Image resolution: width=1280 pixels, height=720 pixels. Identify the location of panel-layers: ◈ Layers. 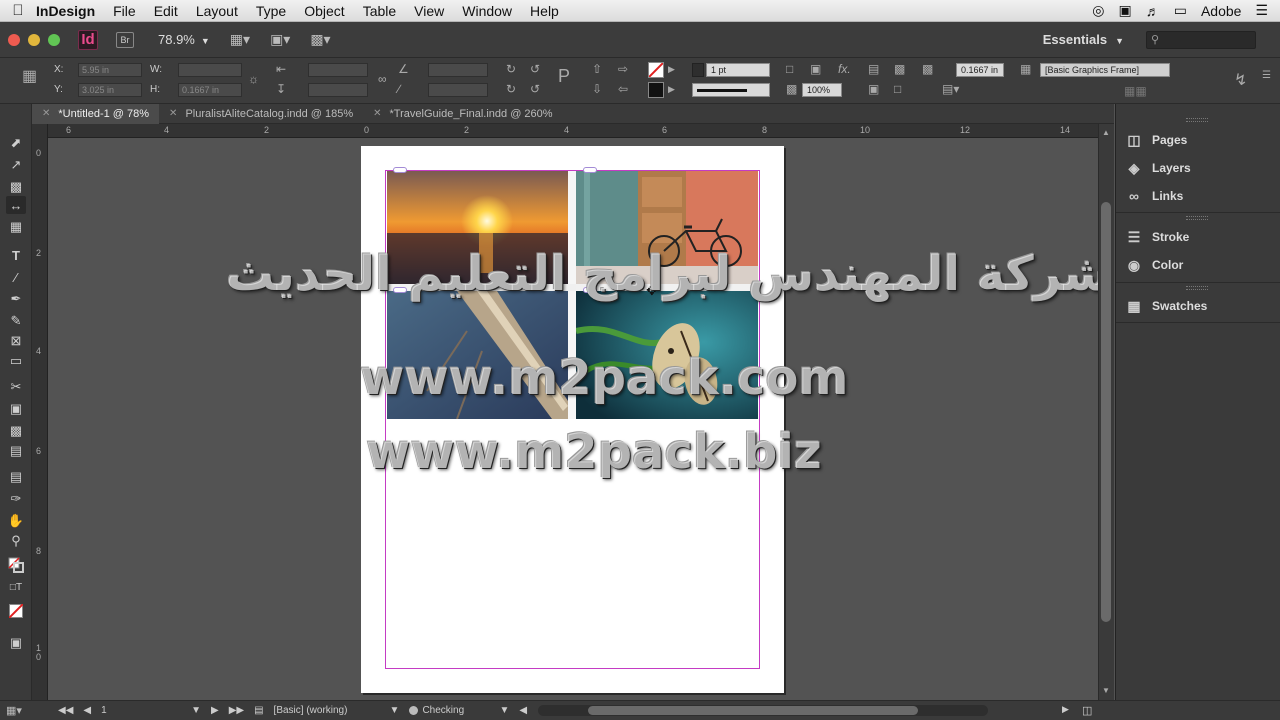
(1199, 168).